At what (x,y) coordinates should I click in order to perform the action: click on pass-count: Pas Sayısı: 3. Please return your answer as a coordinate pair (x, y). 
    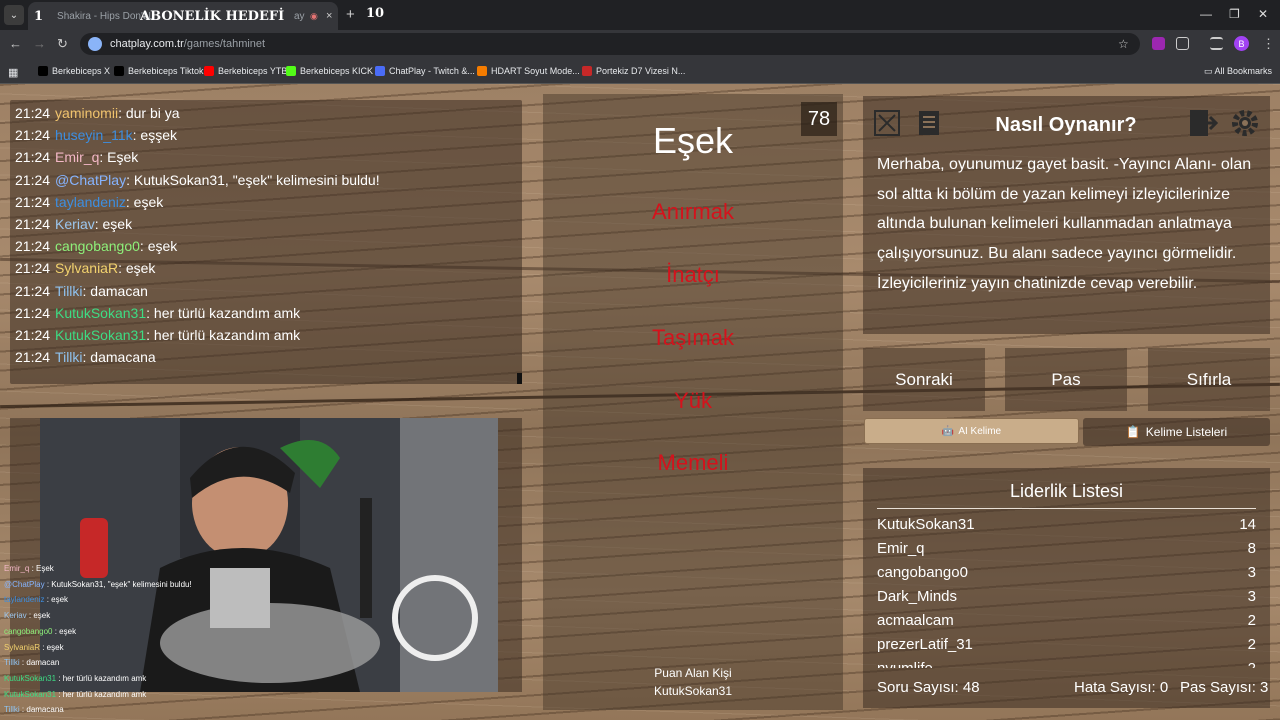
    Looking at the image, I should click on (1224, 687).